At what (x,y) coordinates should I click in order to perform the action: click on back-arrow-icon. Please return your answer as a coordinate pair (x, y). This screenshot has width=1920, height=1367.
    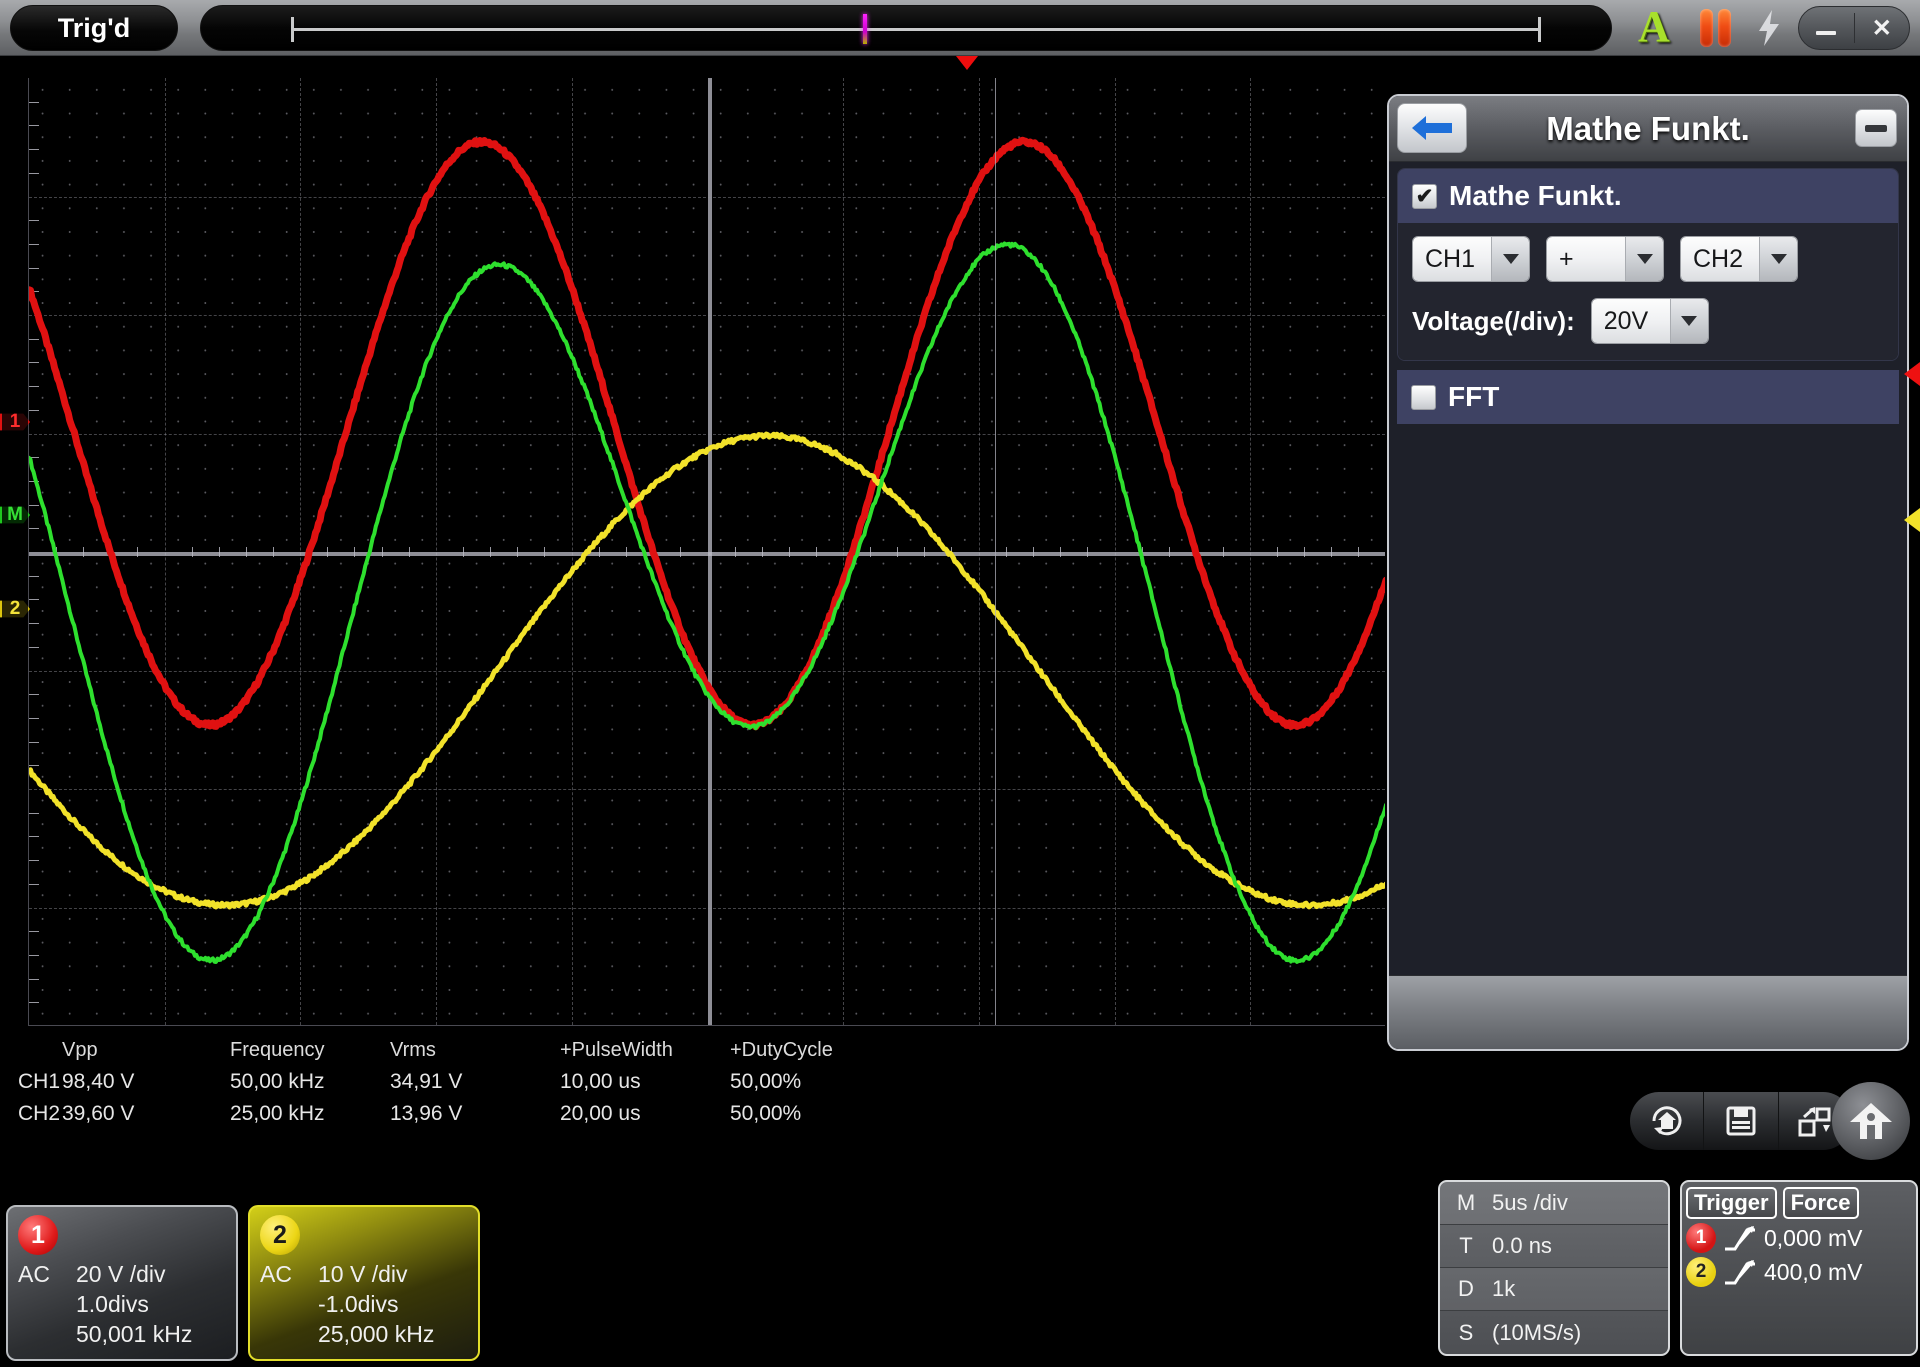
    Looking at the image, I should click on (1432, 128).